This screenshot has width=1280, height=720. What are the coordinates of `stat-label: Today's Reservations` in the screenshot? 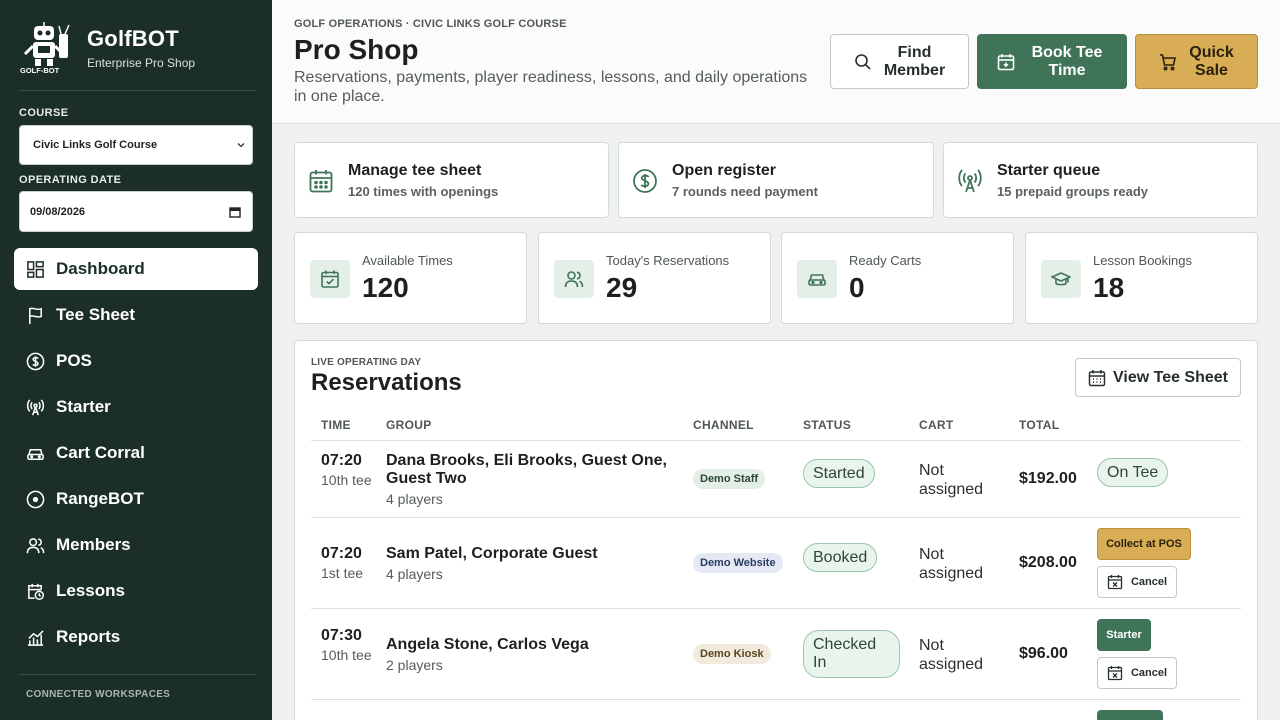 It's located at (668, 260).